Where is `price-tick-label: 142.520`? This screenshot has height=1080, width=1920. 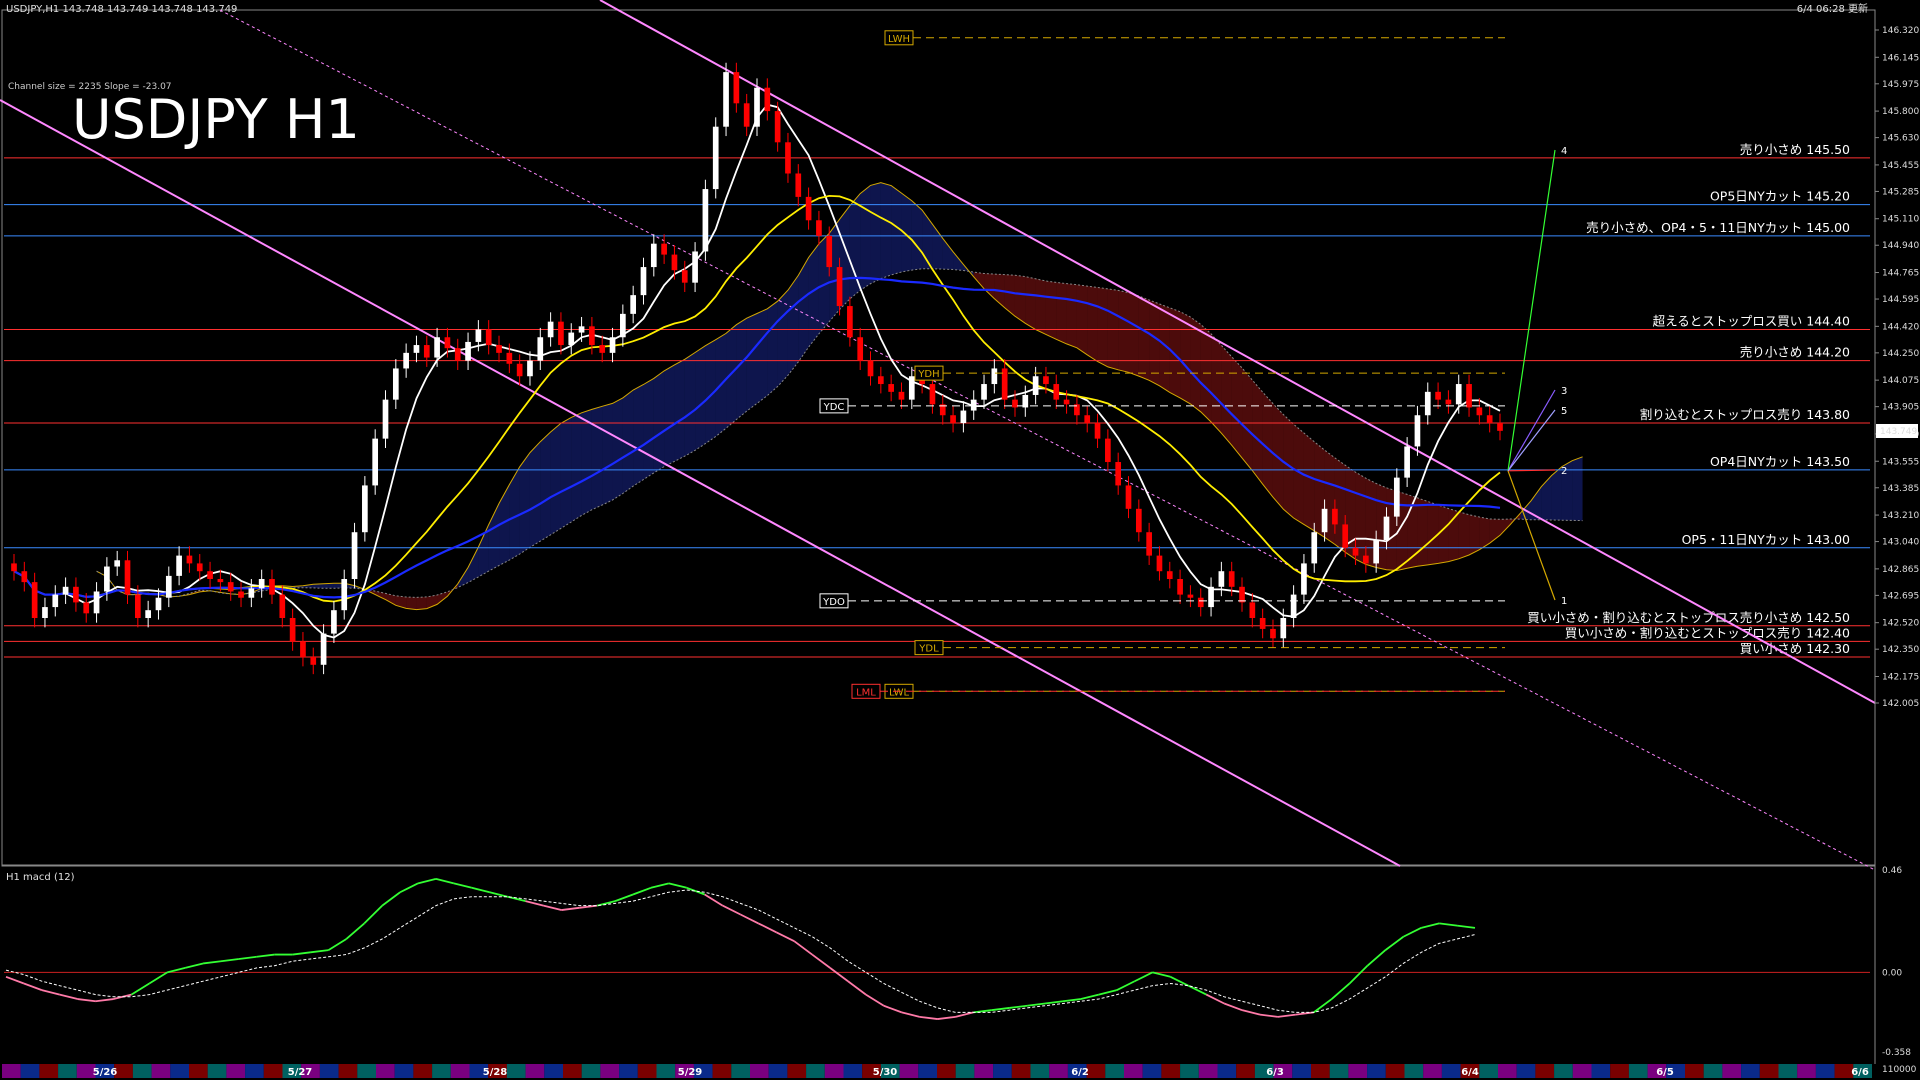 price-tick-label: 142.520 is located at coordinates (1900, 624).